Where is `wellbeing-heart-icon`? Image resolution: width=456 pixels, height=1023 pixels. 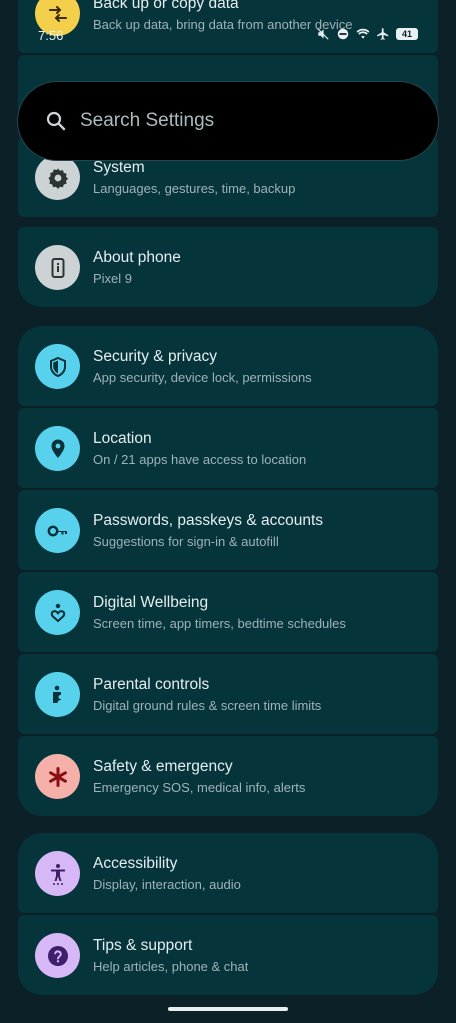 wellbeing-heart-icon is located at coordinates (57, 612).